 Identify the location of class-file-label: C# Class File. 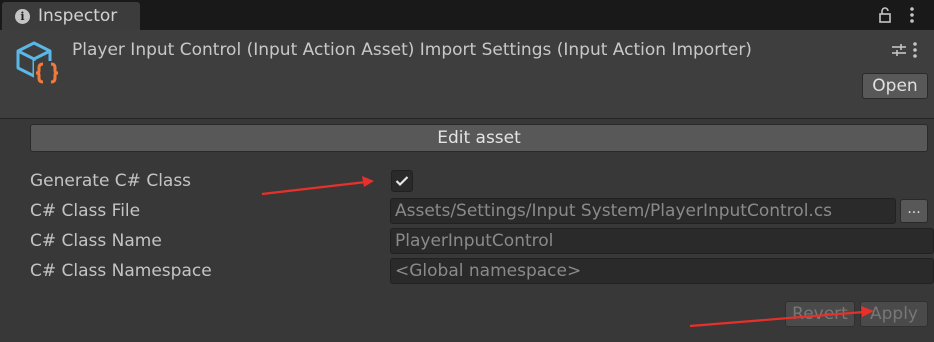
(85, 211).